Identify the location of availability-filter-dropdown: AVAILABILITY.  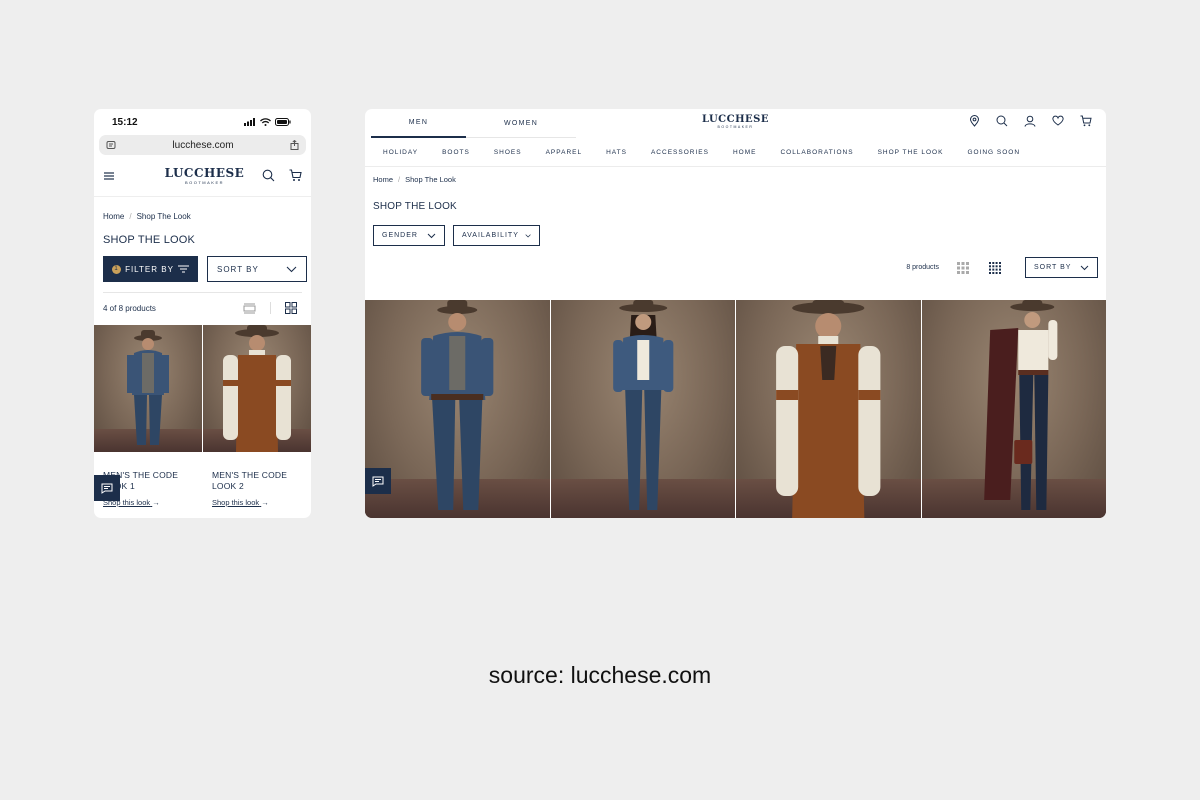
(496, 235).